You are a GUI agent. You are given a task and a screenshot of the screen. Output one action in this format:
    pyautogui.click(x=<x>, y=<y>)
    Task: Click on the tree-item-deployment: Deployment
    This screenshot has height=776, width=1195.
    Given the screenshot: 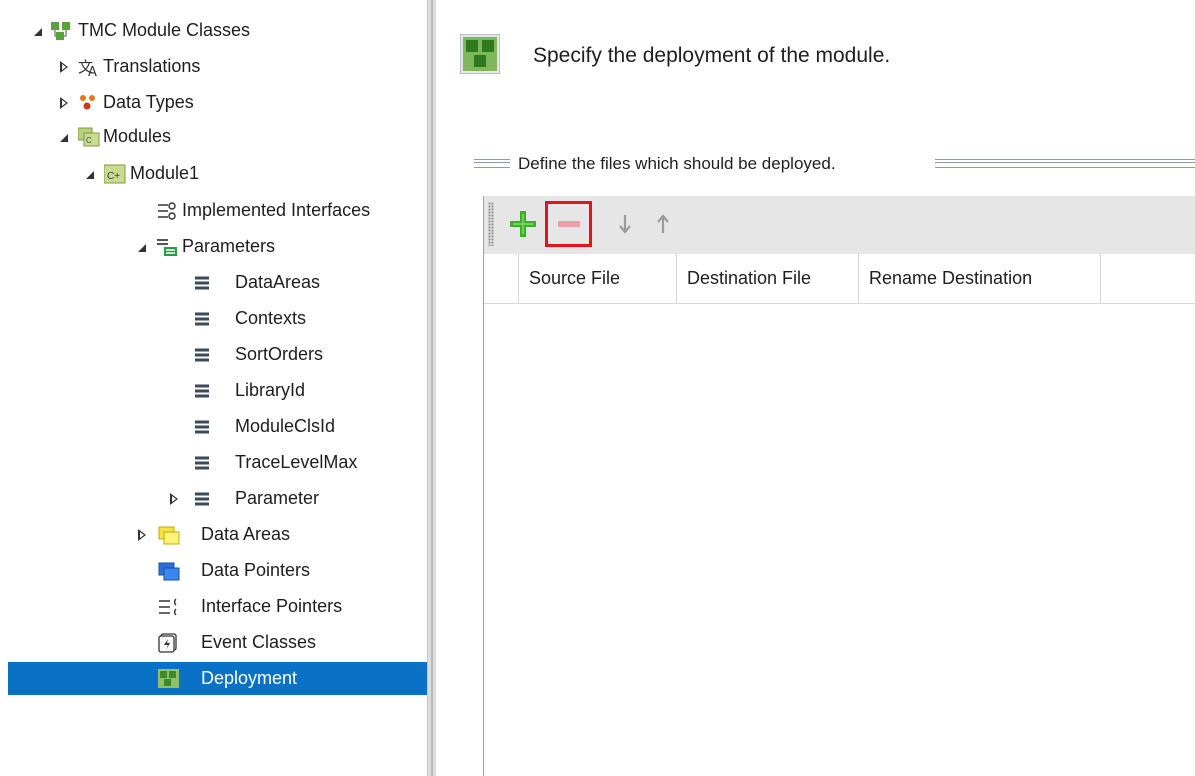 What is the action you would take?
    pyautogui.click(x=217, y=678)
    